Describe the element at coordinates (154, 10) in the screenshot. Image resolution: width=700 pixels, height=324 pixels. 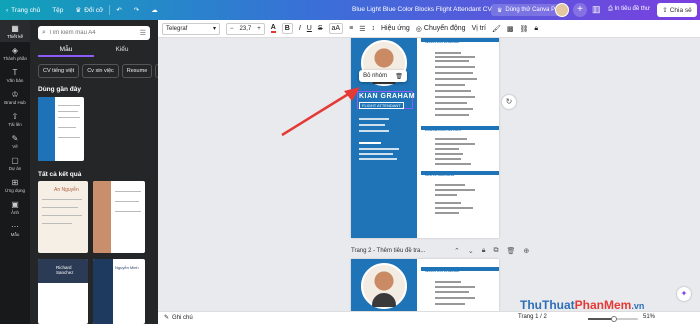
I see `cloud-save-button: ☁` at that location.